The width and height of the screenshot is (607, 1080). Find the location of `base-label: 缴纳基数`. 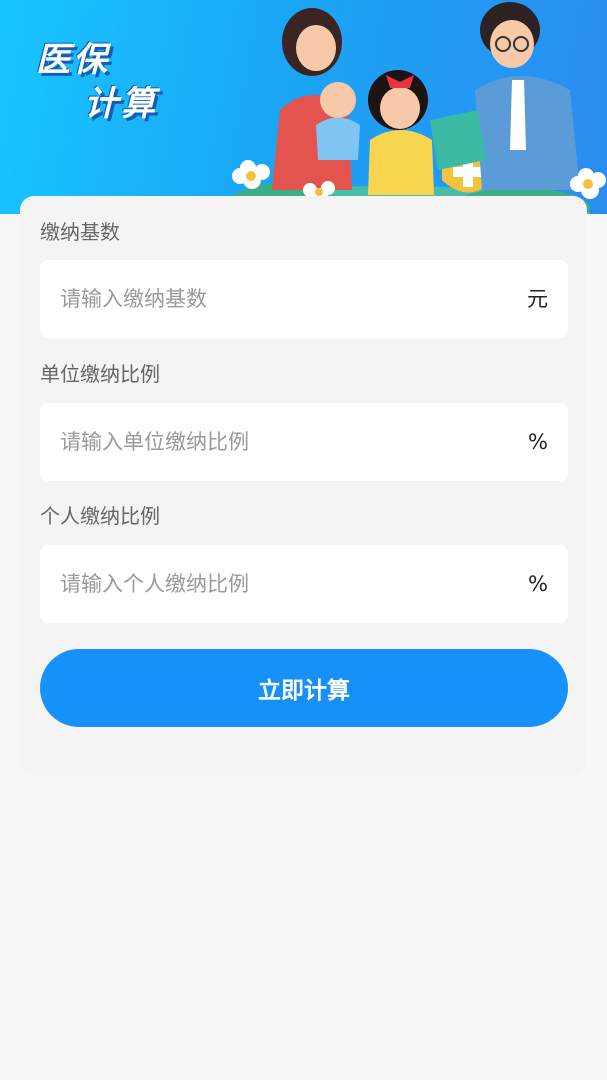

base-label: 缴纳基数 is located at coordinates (80, 232).